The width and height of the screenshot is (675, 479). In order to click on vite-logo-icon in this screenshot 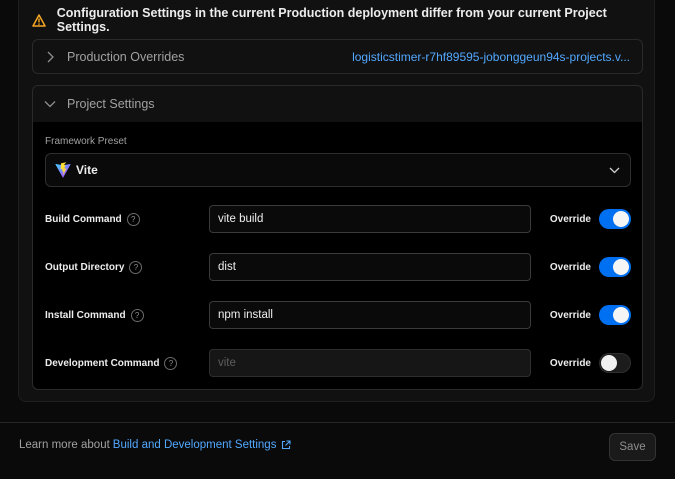, I will do `click(63, 170)`.